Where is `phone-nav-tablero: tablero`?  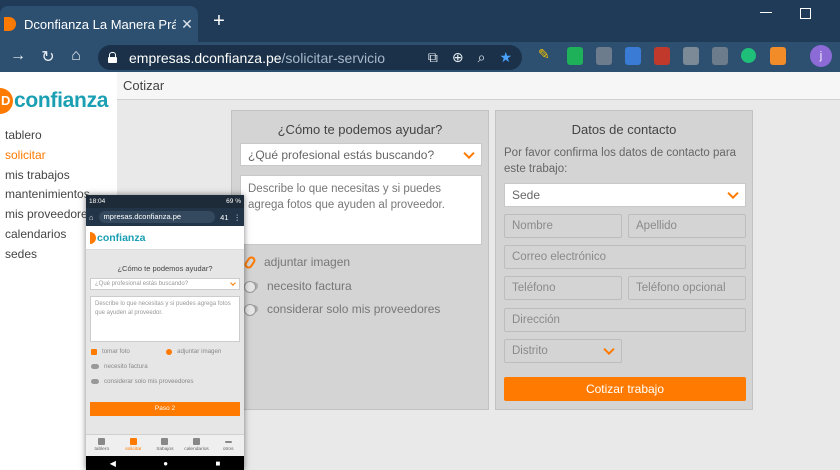 phone-nav-tablero: tablero is located at coordinates (102, 445).